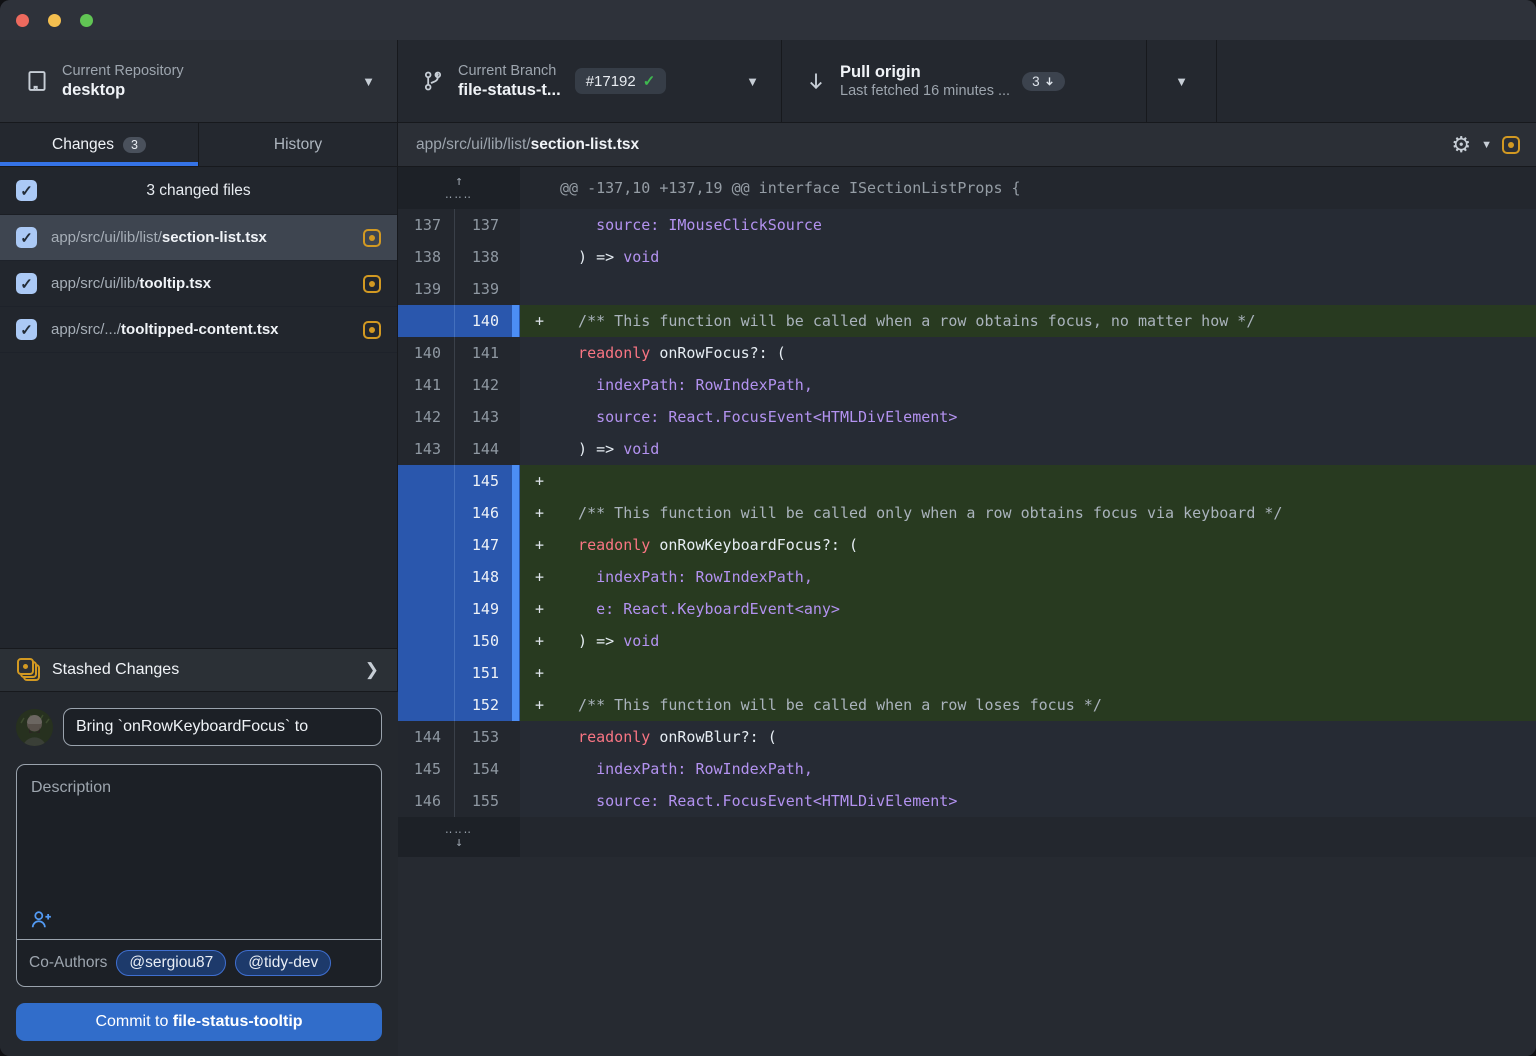 This screenshot has width=1536, height=1056. What do you see at coordinates (485, 449) in the screenshot?
I see `new-line-number: 144` at bounding box center [485, 449].